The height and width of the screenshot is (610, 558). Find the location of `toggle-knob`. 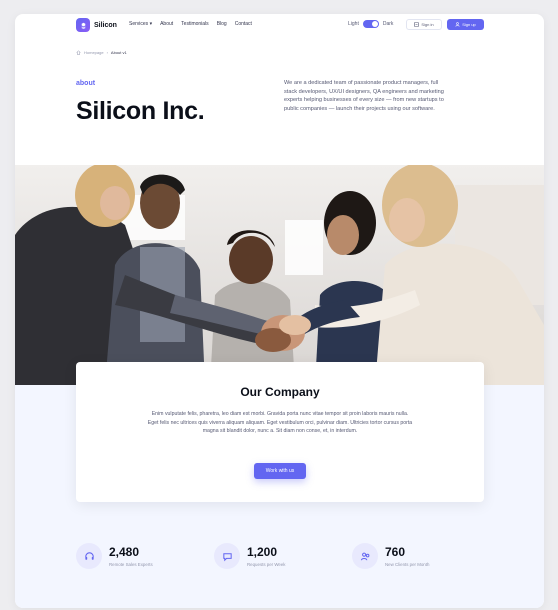

toggle-knob is located at coordinates (374, 24).